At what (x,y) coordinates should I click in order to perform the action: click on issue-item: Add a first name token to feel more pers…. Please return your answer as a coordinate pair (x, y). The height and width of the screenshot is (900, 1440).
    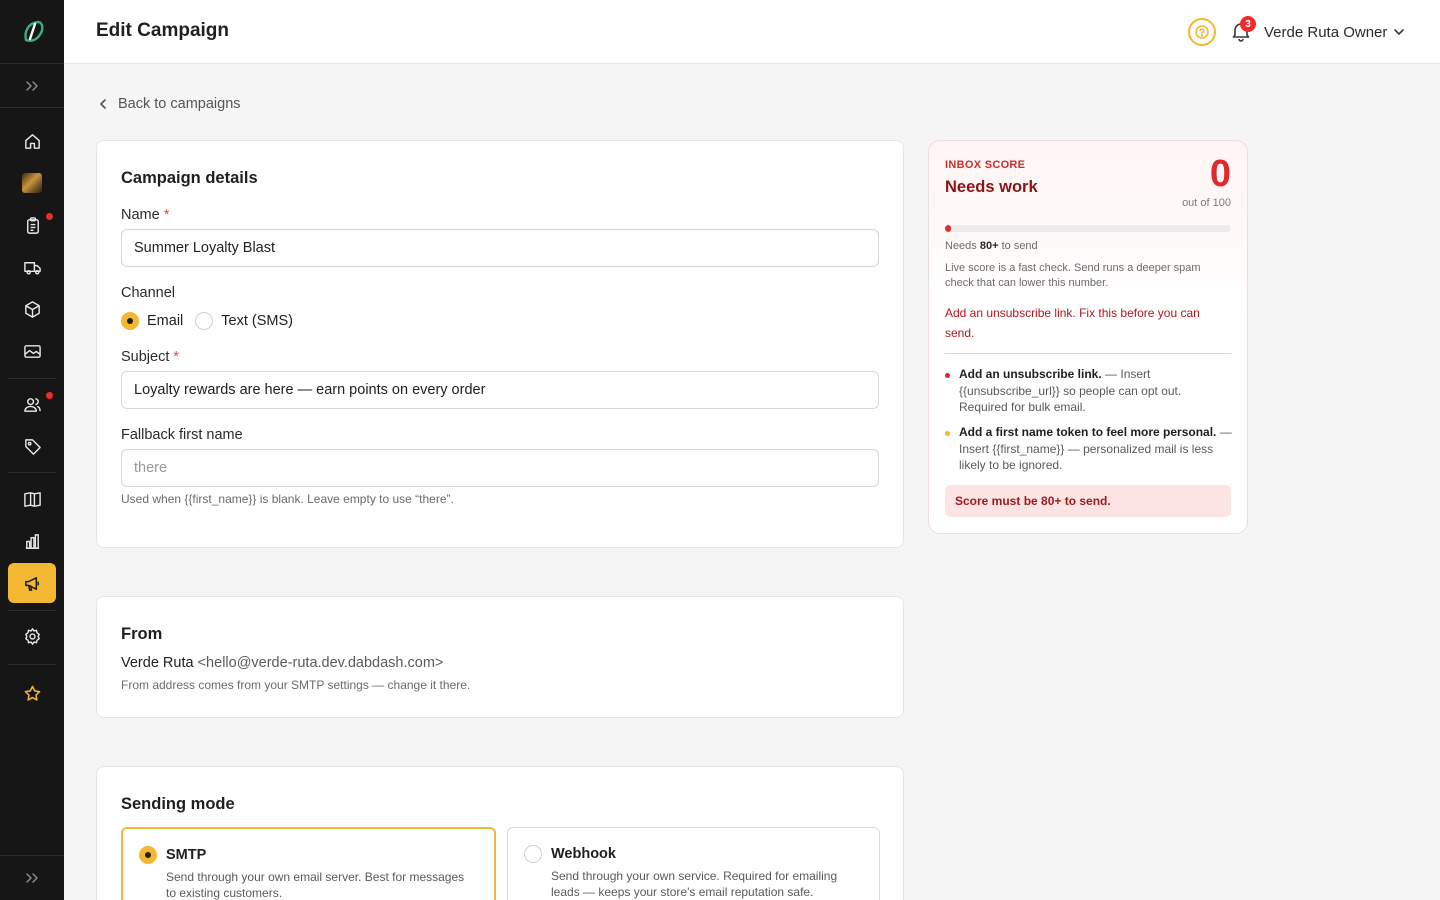
    Looking at the image, I should click on (1095, 448).